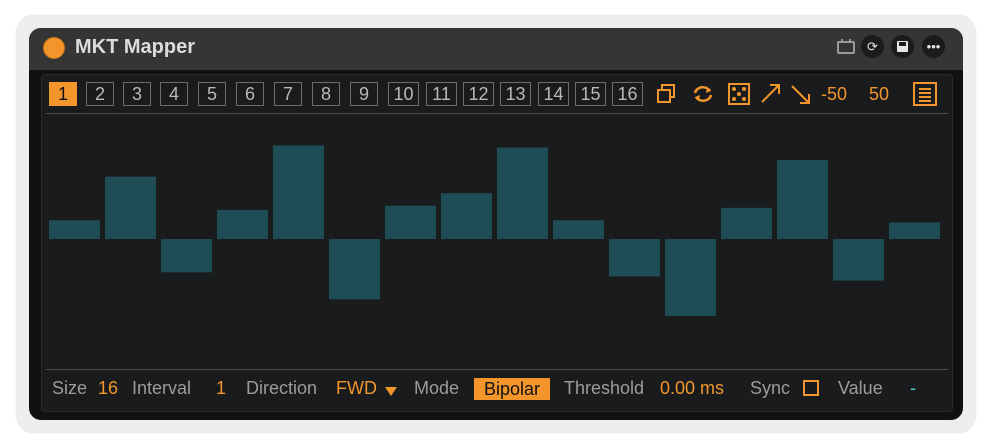 This screenshot has width=992, height=448. Describe the element at coordinates (902, 46) in the screenshot. I see `save-icon` at that location.